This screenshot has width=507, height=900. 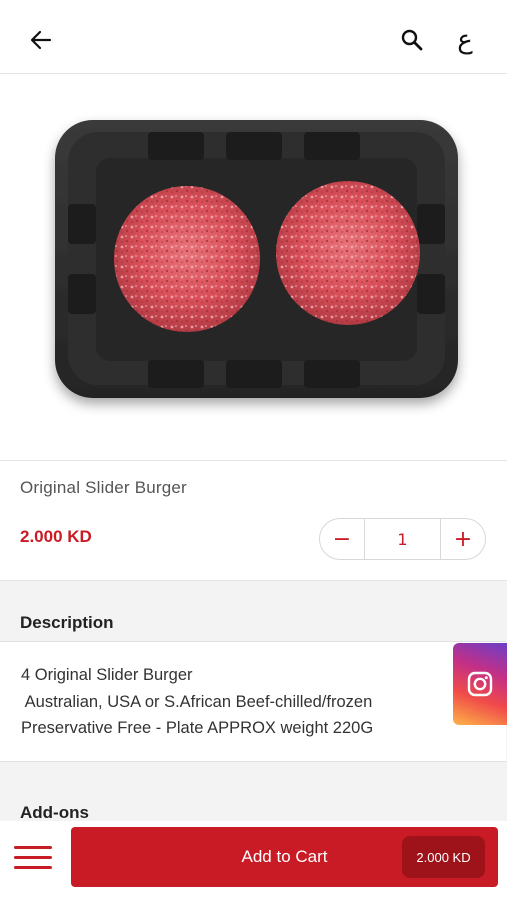 What do you see at coordinates (253, 37) in the screenshot?
I see `top-header: ع` at bounding box center [253, 37].